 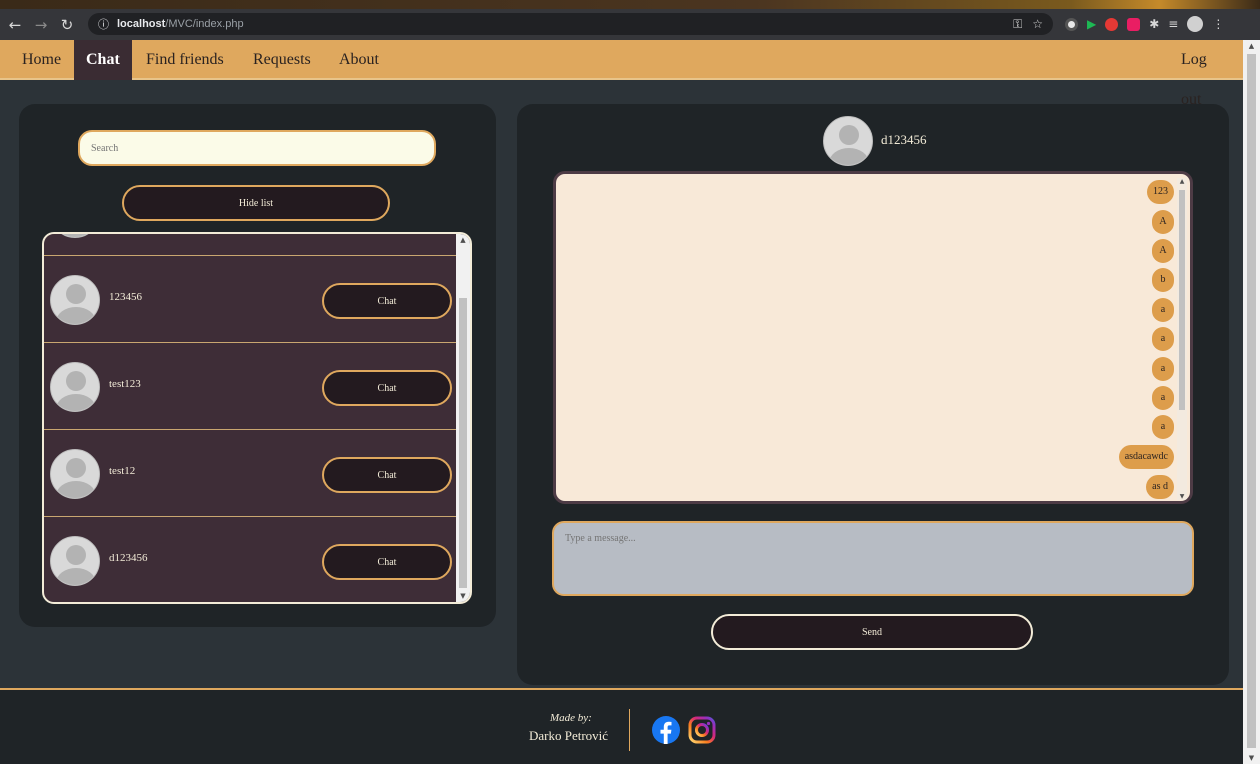 What do you see at coordinates (1017, 24) in the screenshot?
I see `key-icon: ⚿` at bounding box center [1017, 24].